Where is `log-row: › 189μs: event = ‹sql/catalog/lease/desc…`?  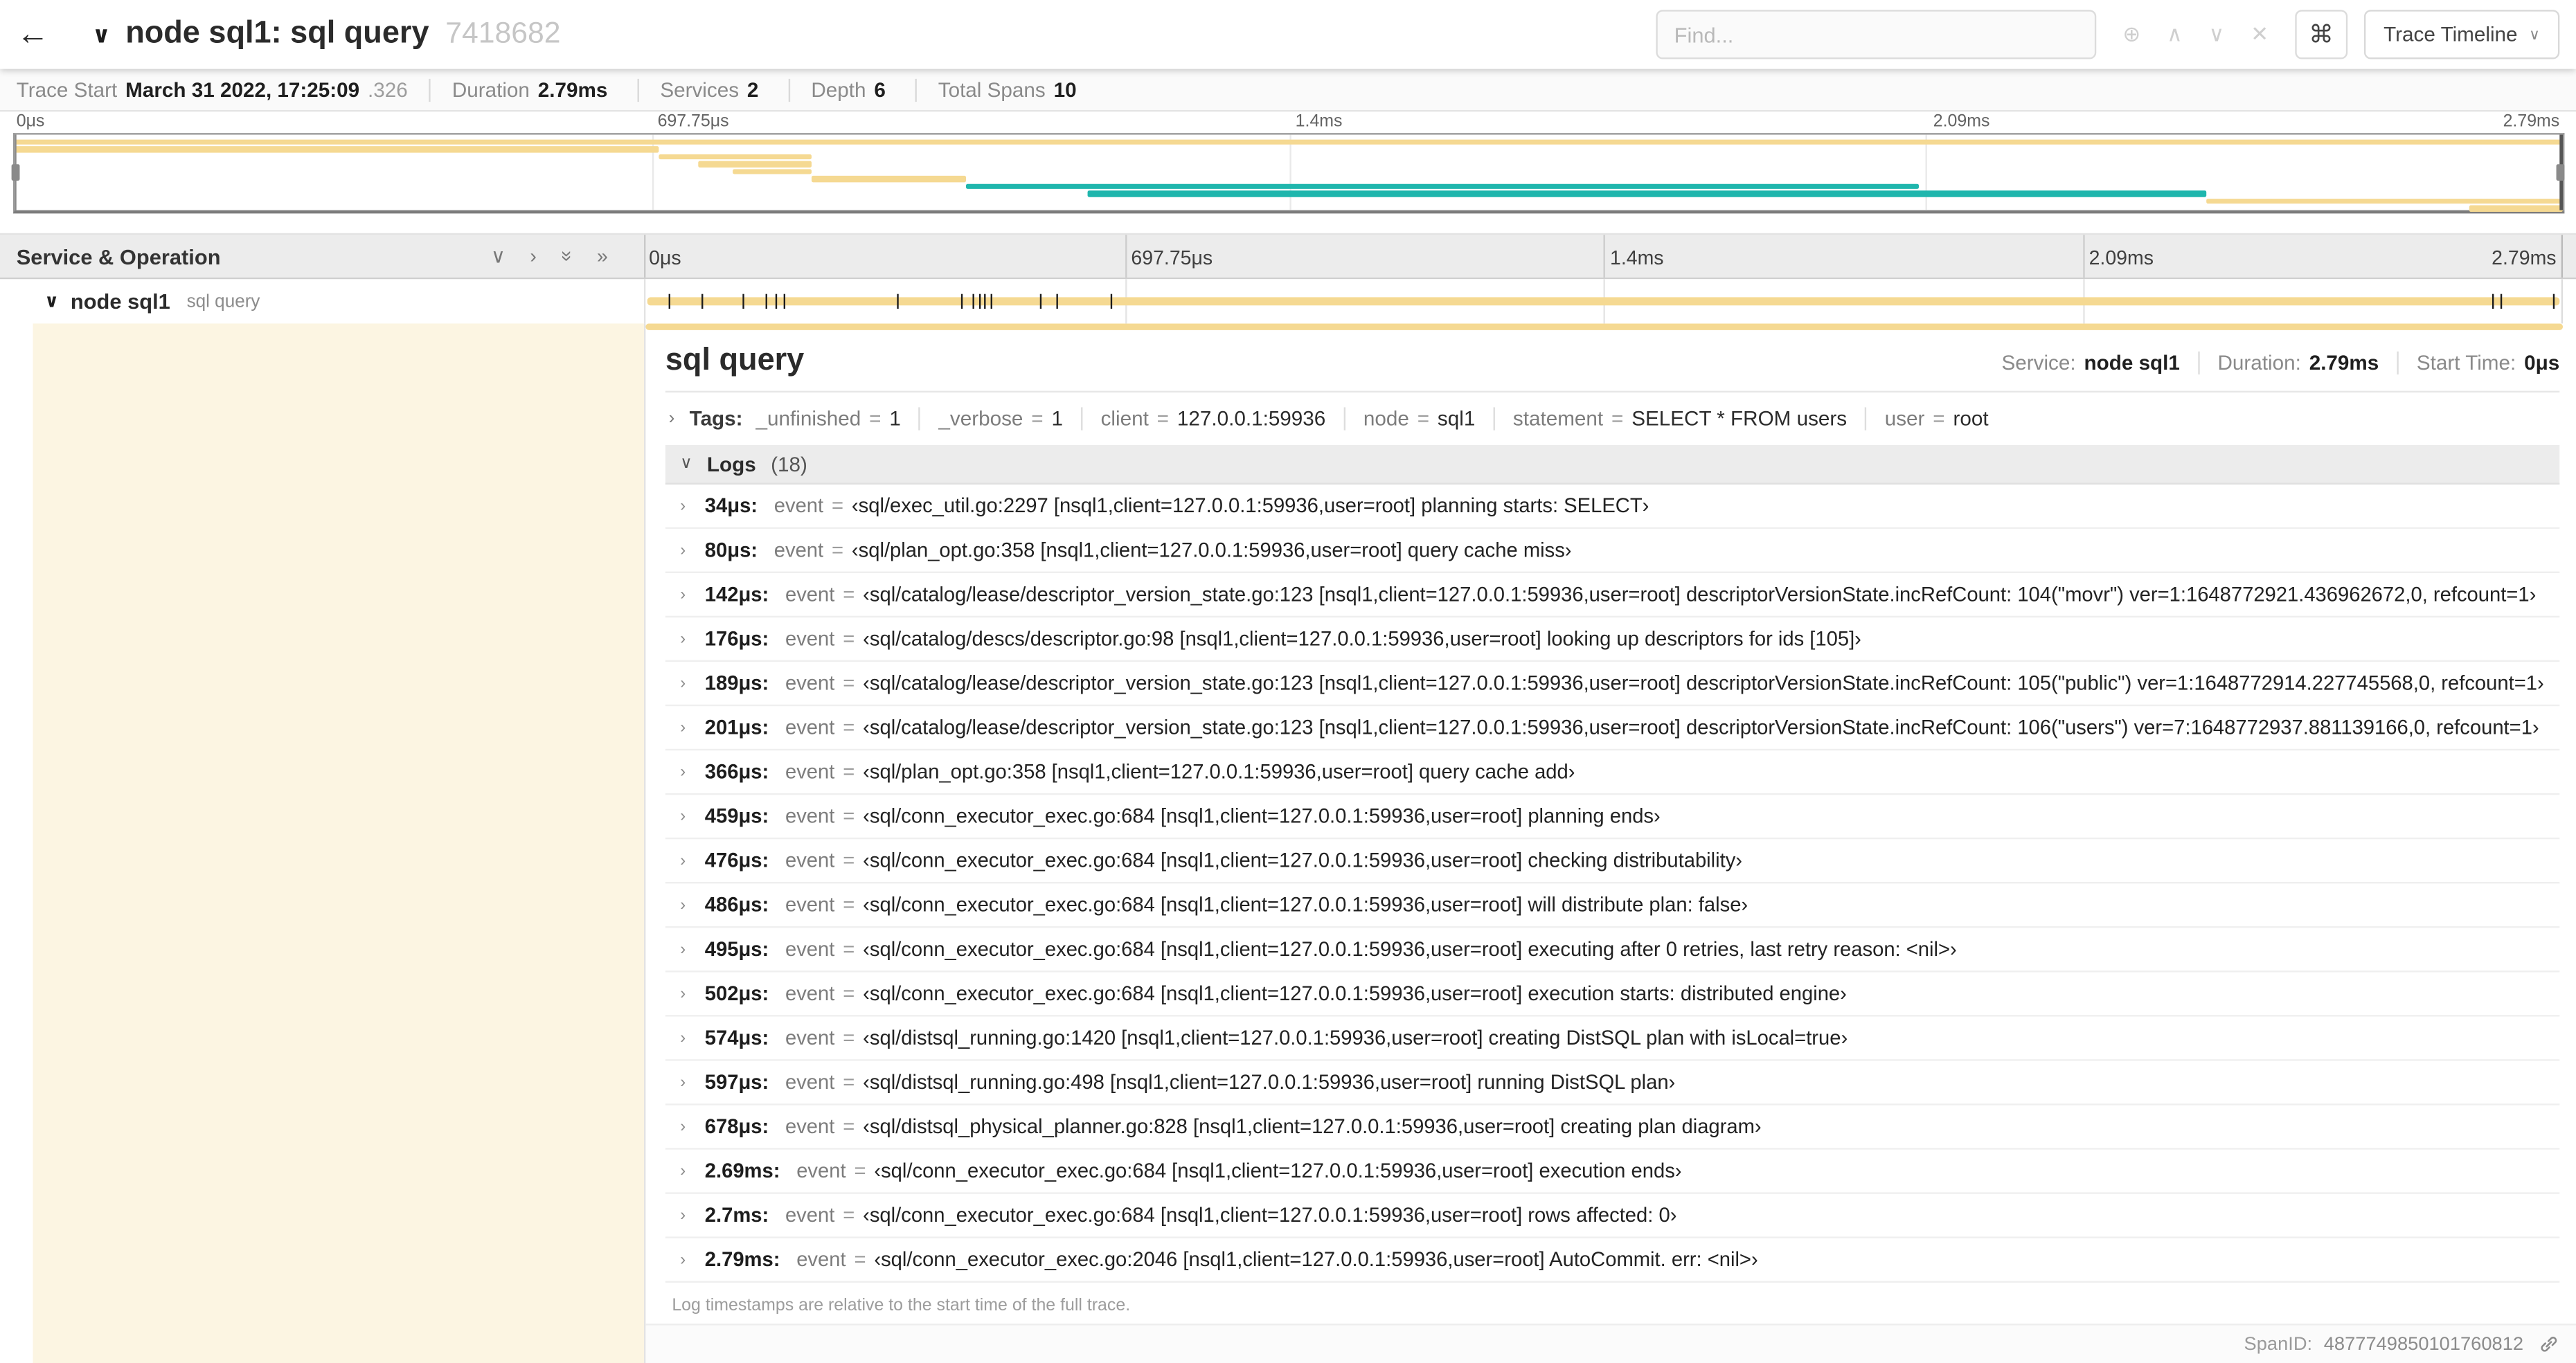
log-row: › 189μs: event = ‹sql/catalog/lease/desc… is located at coordinates (1612, 684).